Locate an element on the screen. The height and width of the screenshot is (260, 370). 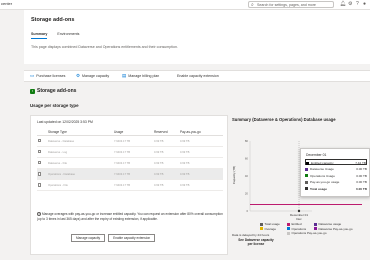
legend-label: Entitled is located at coordinates (296, 224).